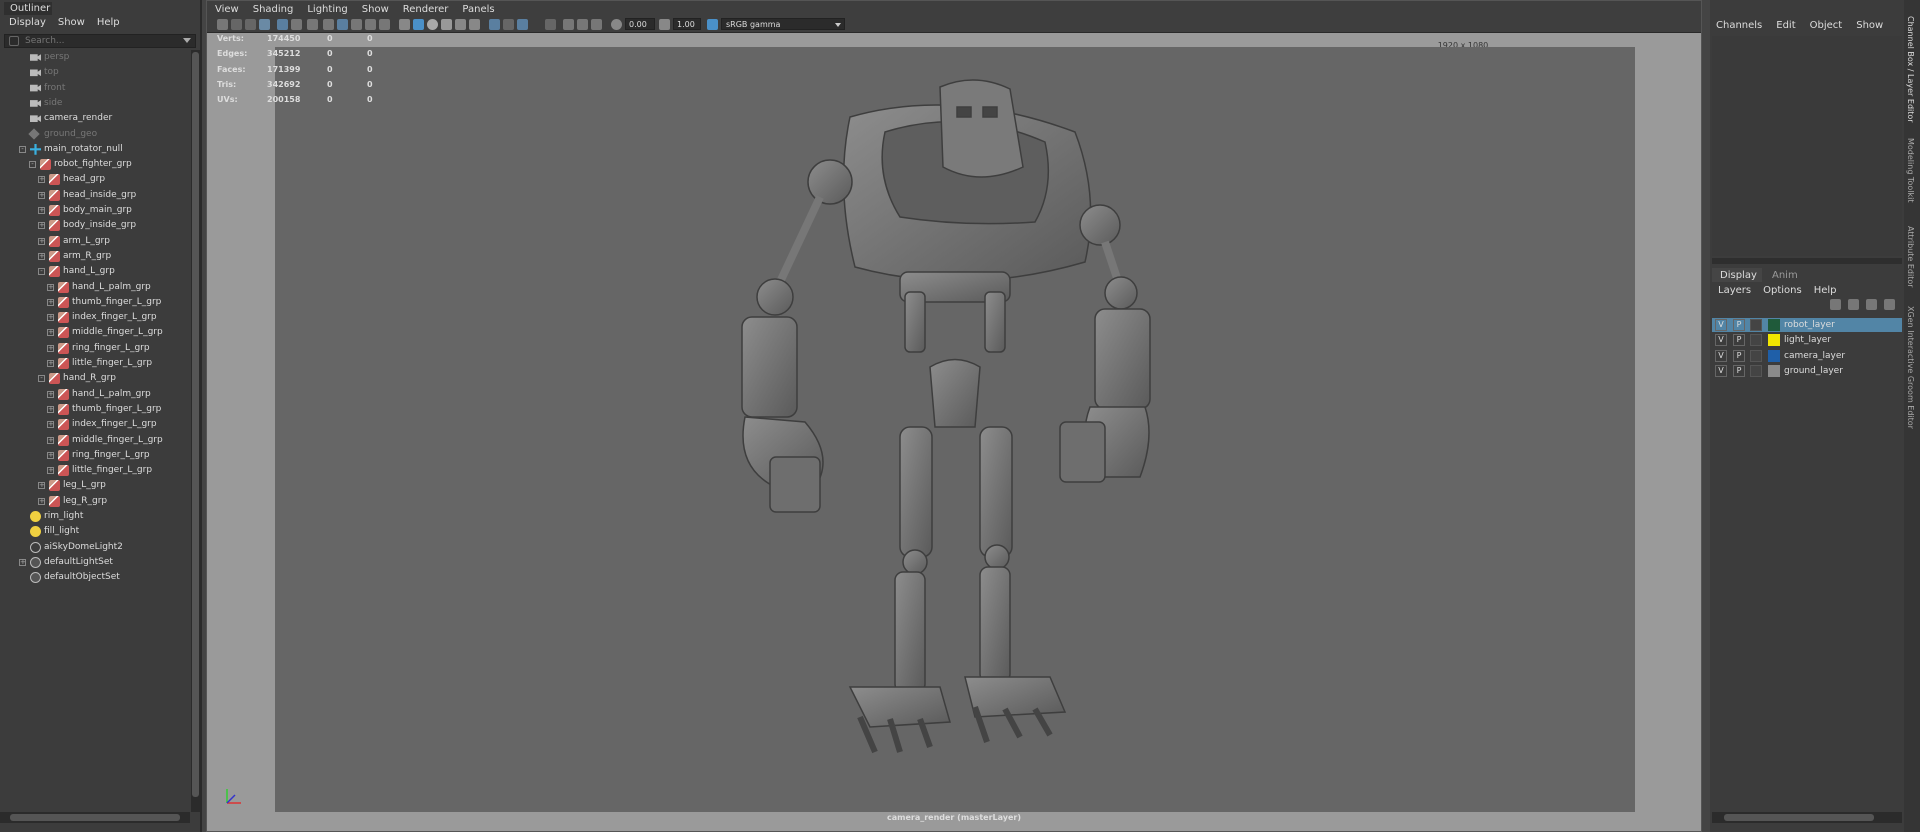 This screenshot has height=832, width=1920. Describe the element at coordinates (640, 24) in the screenshot. I see `exposure-field` at that location.